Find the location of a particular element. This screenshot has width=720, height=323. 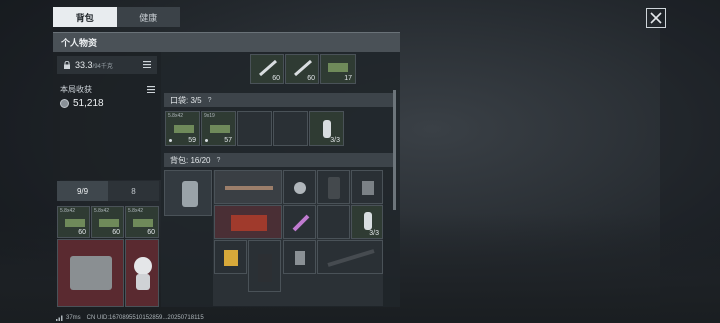

strip-tab-armor-label: 9/9 is located at coordinates (82, 191).